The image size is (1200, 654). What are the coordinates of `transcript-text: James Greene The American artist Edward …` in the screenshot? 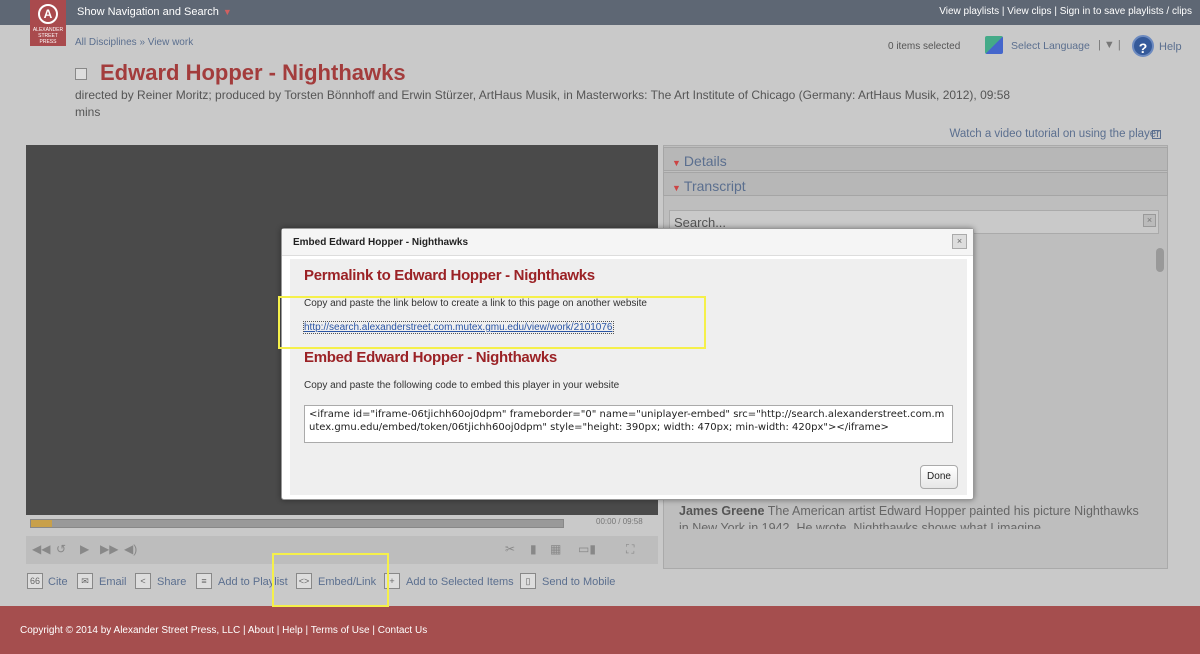 It's located at (914, 516).